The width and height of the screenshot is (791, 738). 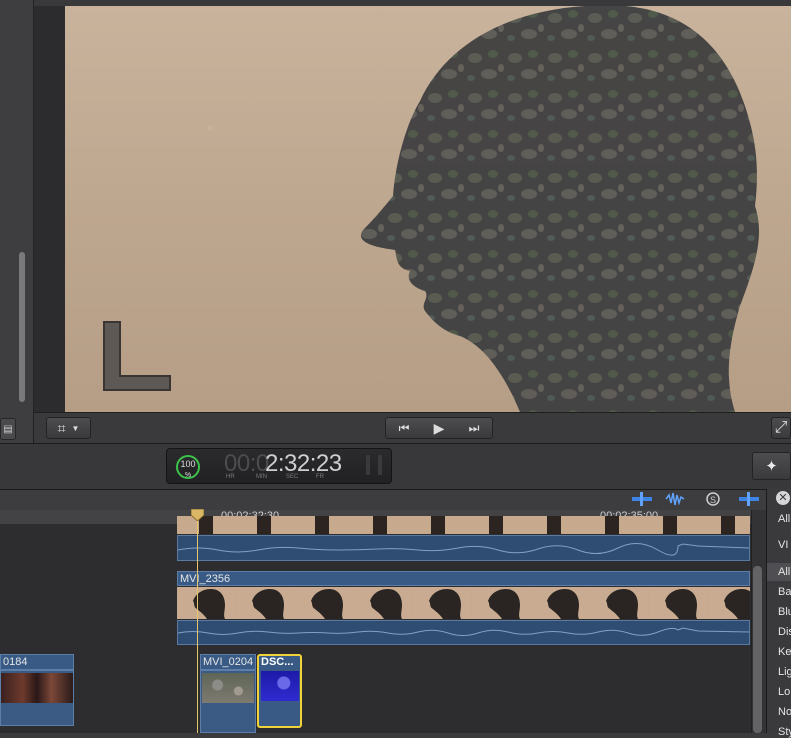 I want to click on main-clip-audio, so click(x=463, y=632).